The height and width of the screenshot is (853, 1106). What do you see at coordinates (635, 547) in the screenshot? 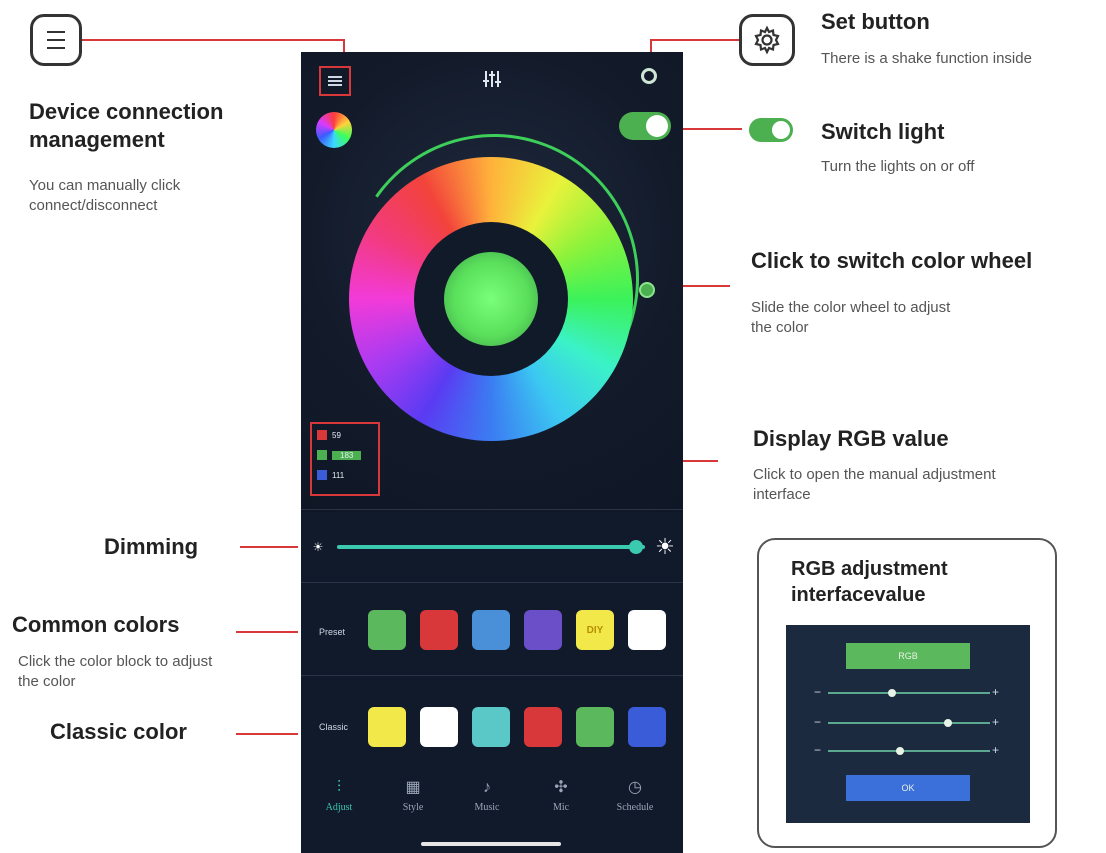
I see `dimming-slider-thumb` at bounding box center [635, 547].